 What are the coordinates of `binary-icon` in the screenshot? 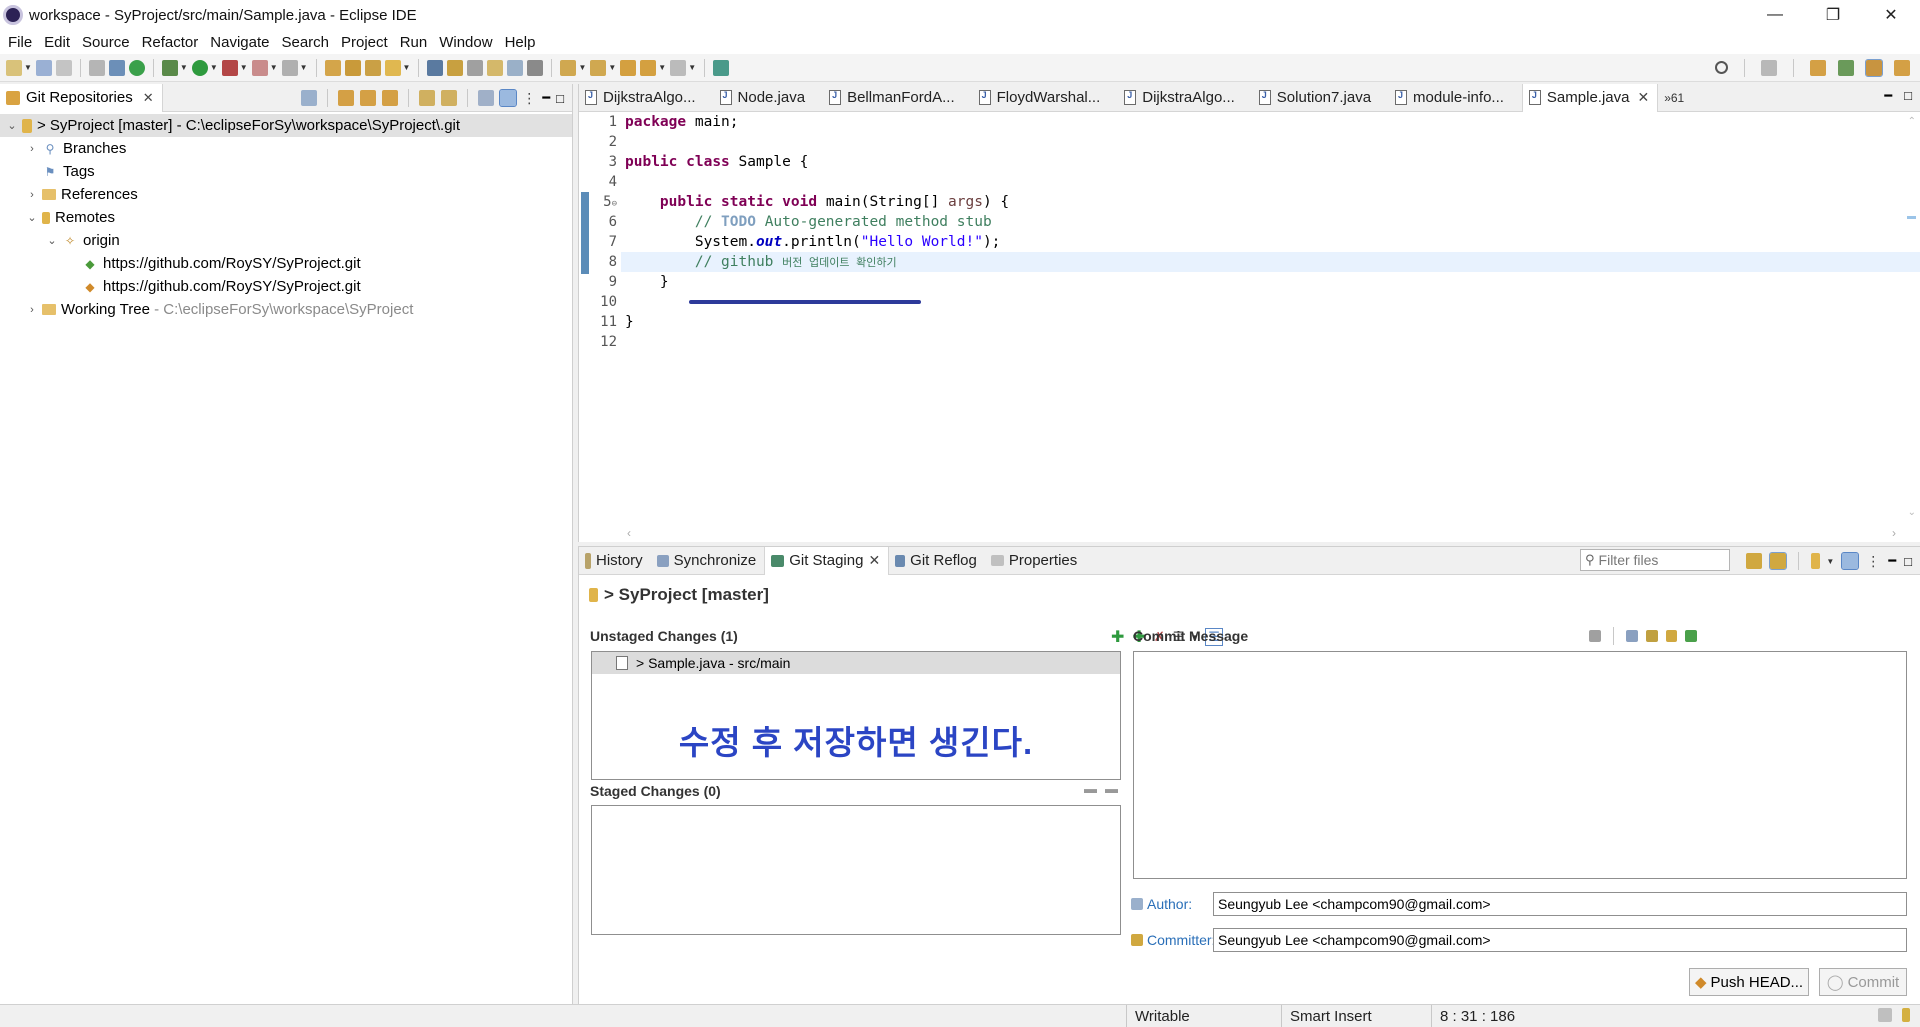 It's located at (96, 67).